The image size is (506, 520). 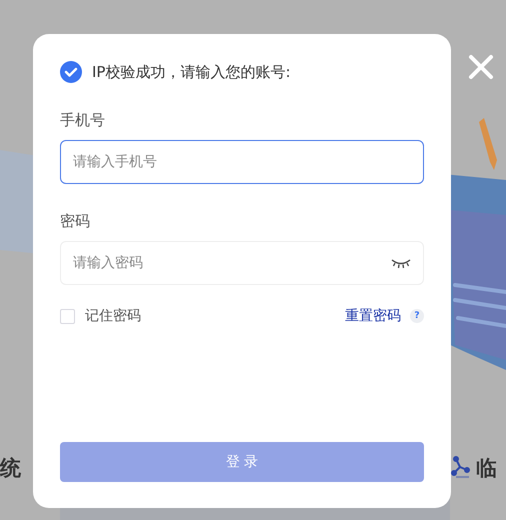 I want to click on reset-password-link: 重置密码, so click(x=373, y=316).